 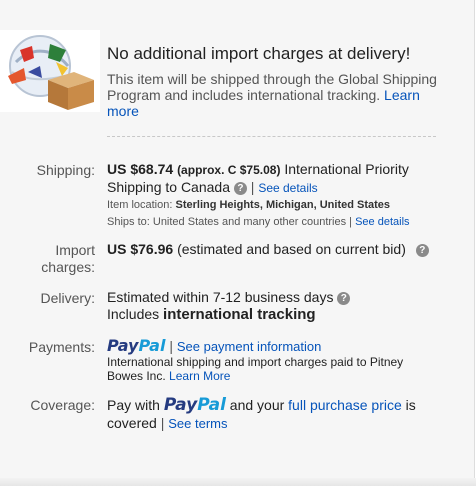 I want to click on coverage-covered: covered, so click(x=132, y=423).